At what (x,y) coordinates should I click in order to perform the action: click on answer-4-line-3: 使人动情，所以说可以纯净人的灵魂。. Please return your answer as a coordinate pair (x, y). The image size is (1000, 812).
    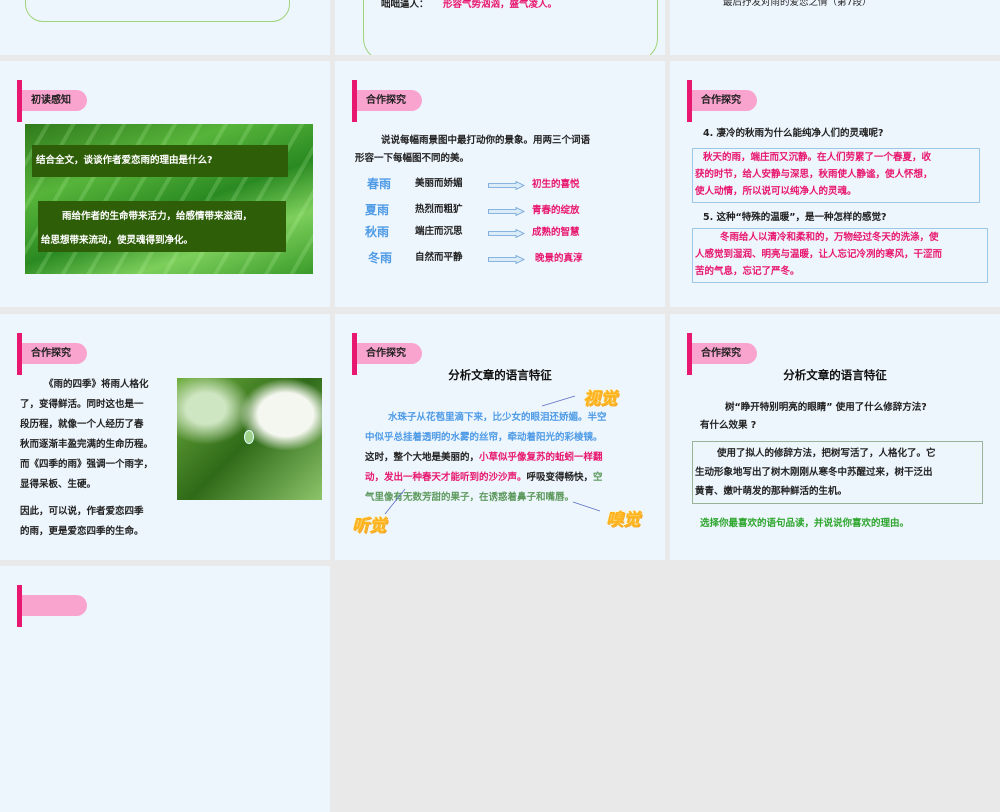
    Looking at the image, I should click on (776, 191).